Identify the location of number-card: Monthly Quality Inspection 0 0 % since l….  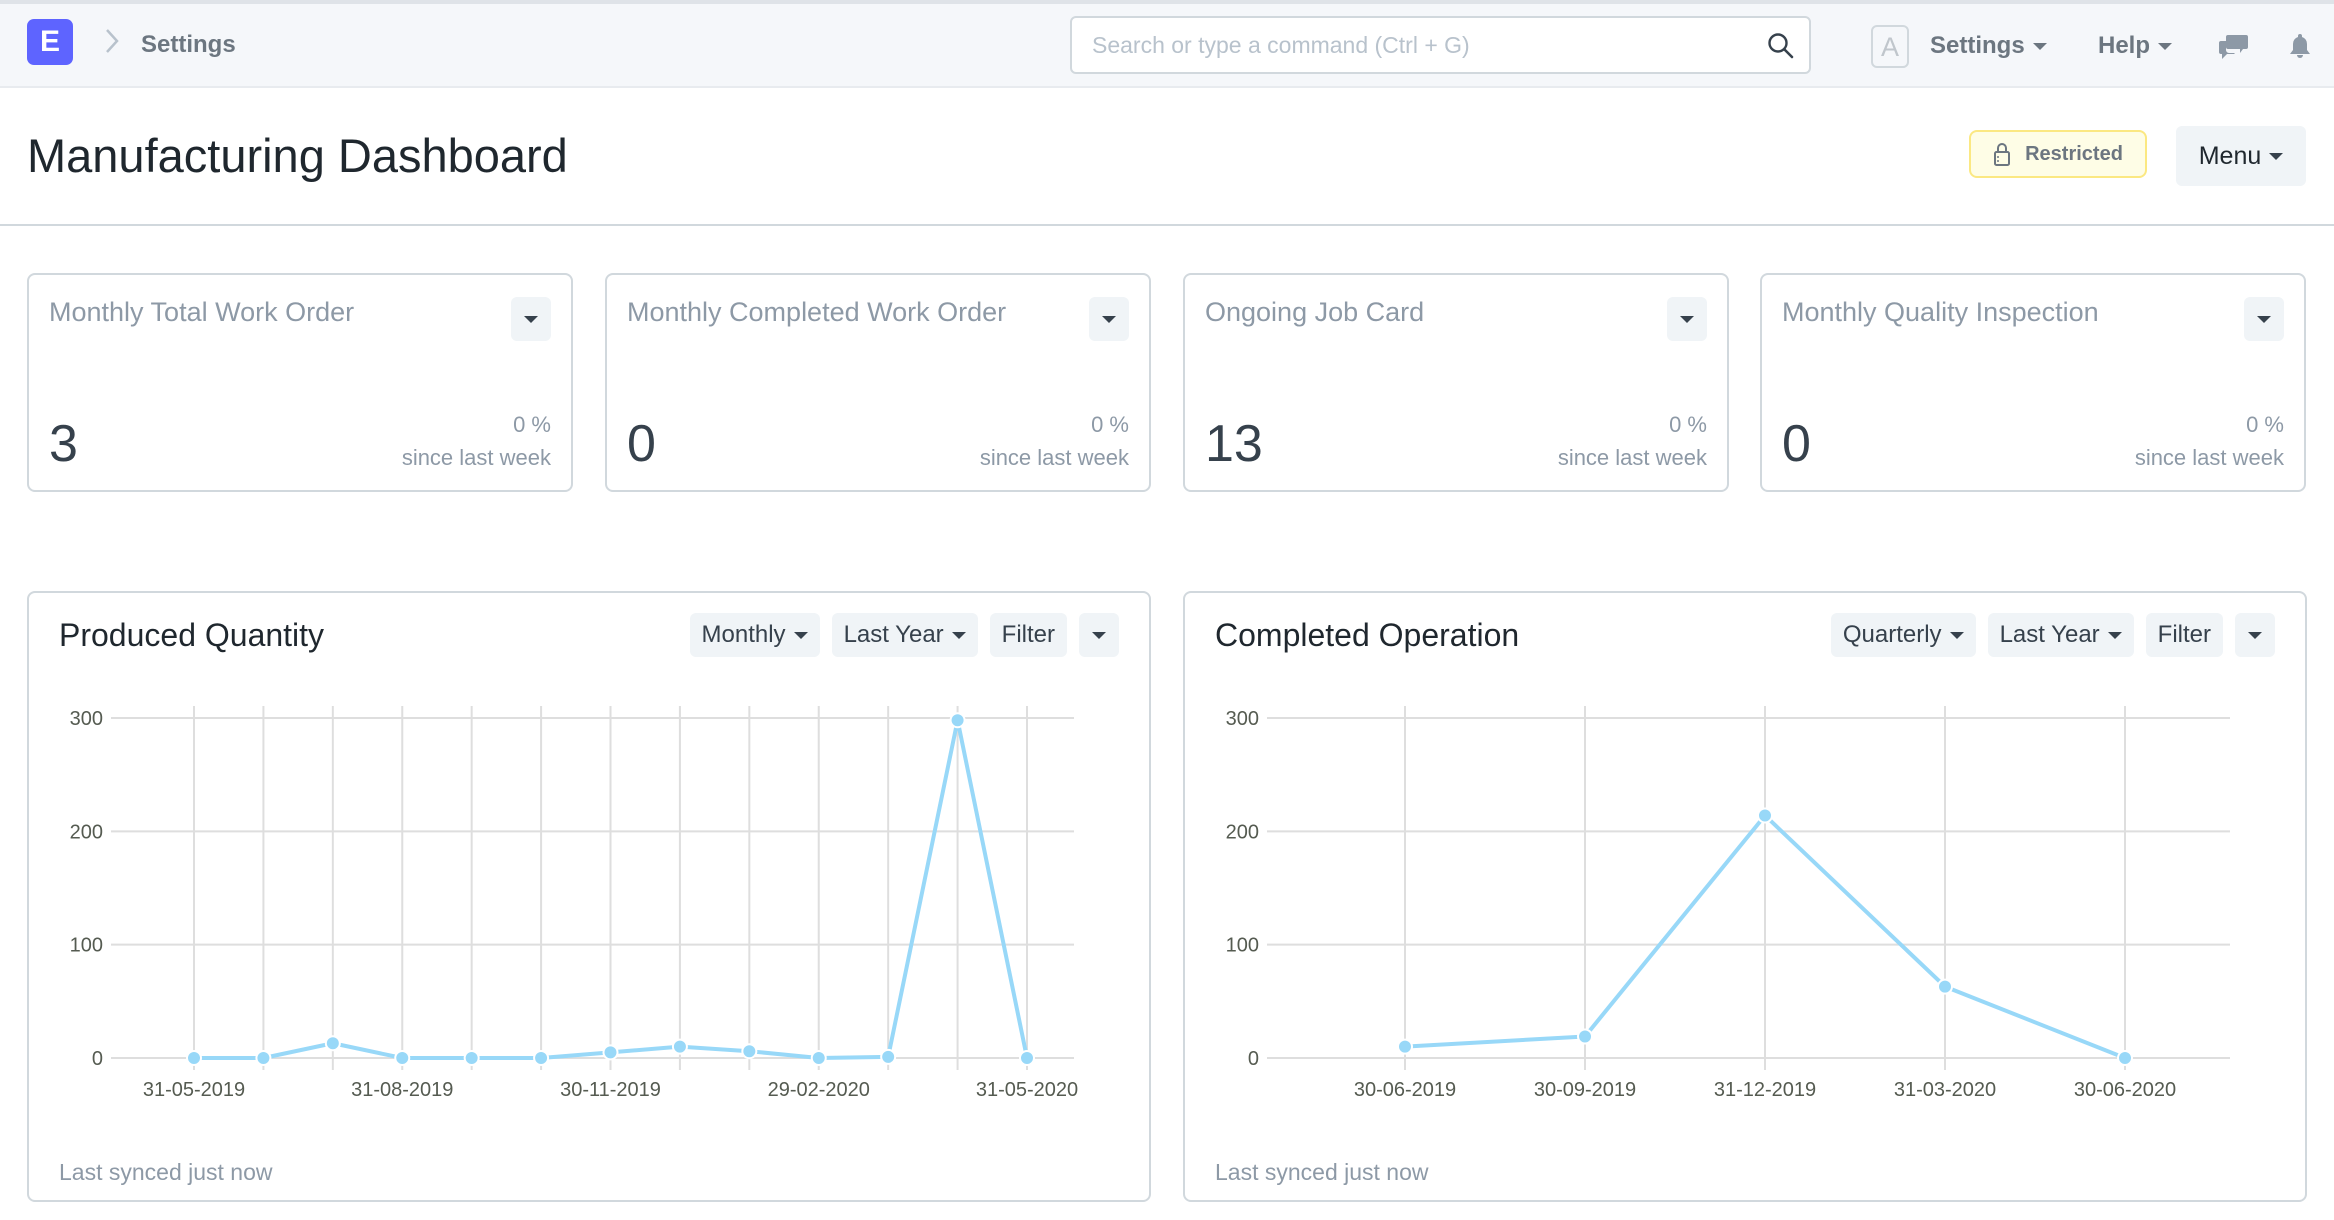
(2033, 382).